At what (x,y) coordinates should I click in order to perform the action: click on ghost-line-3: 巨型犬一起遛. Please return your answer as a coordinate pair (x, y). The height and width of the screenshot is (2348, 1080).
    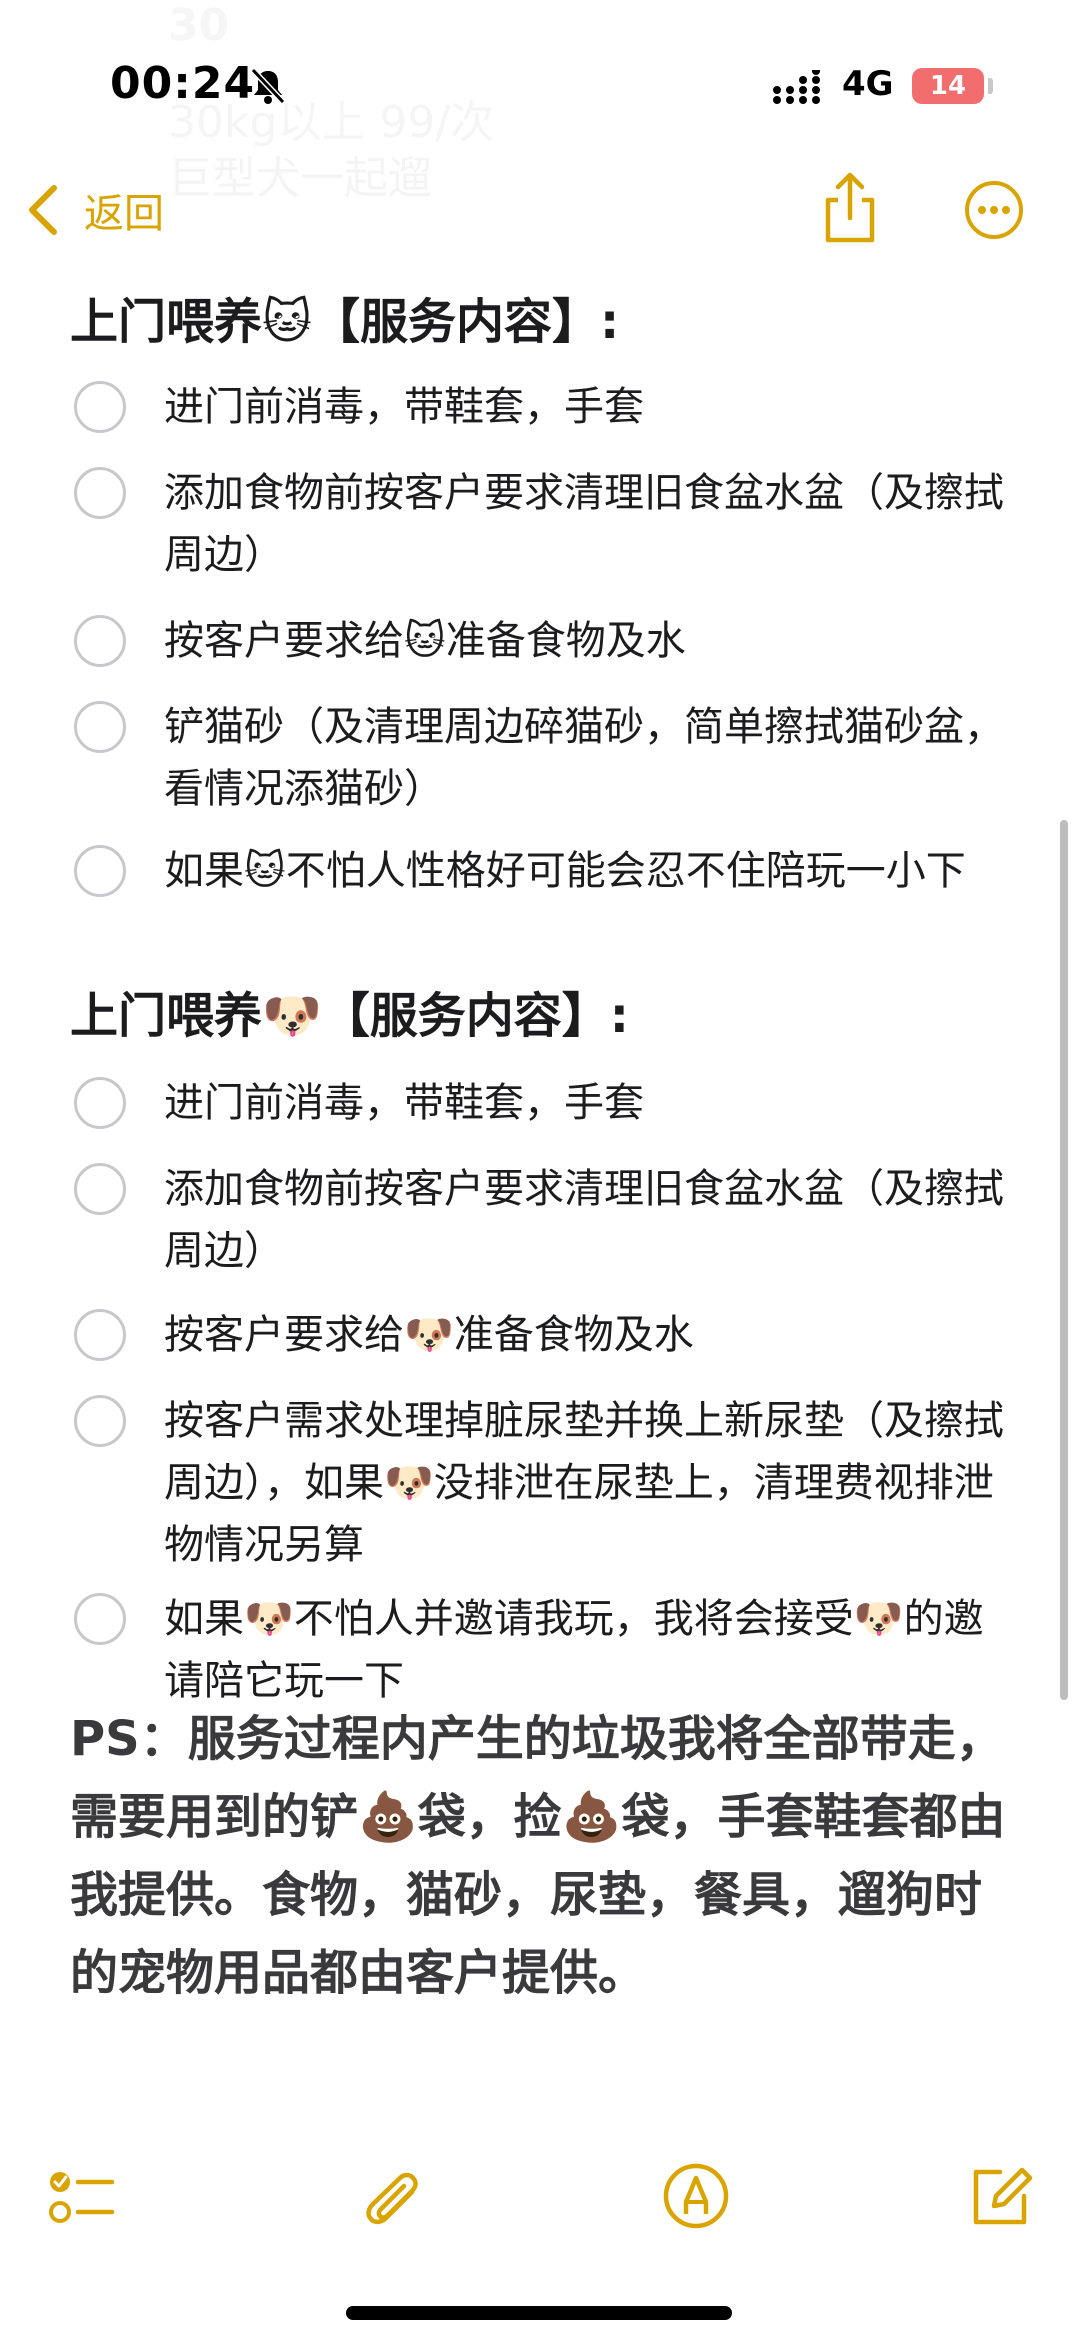
    Looking at the image, I should click on (300, 178).